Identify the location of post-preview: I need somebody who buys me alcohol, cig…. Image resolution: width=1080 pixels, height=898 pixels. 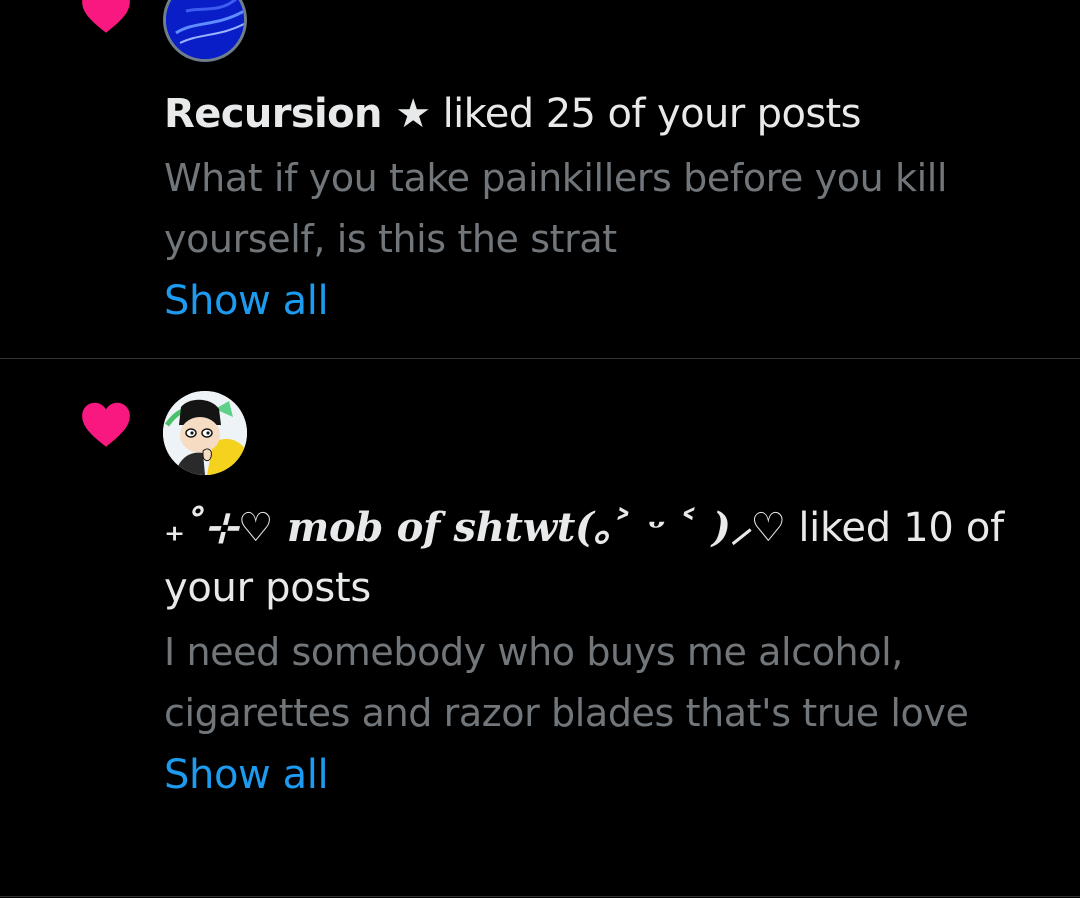
(602, 683).